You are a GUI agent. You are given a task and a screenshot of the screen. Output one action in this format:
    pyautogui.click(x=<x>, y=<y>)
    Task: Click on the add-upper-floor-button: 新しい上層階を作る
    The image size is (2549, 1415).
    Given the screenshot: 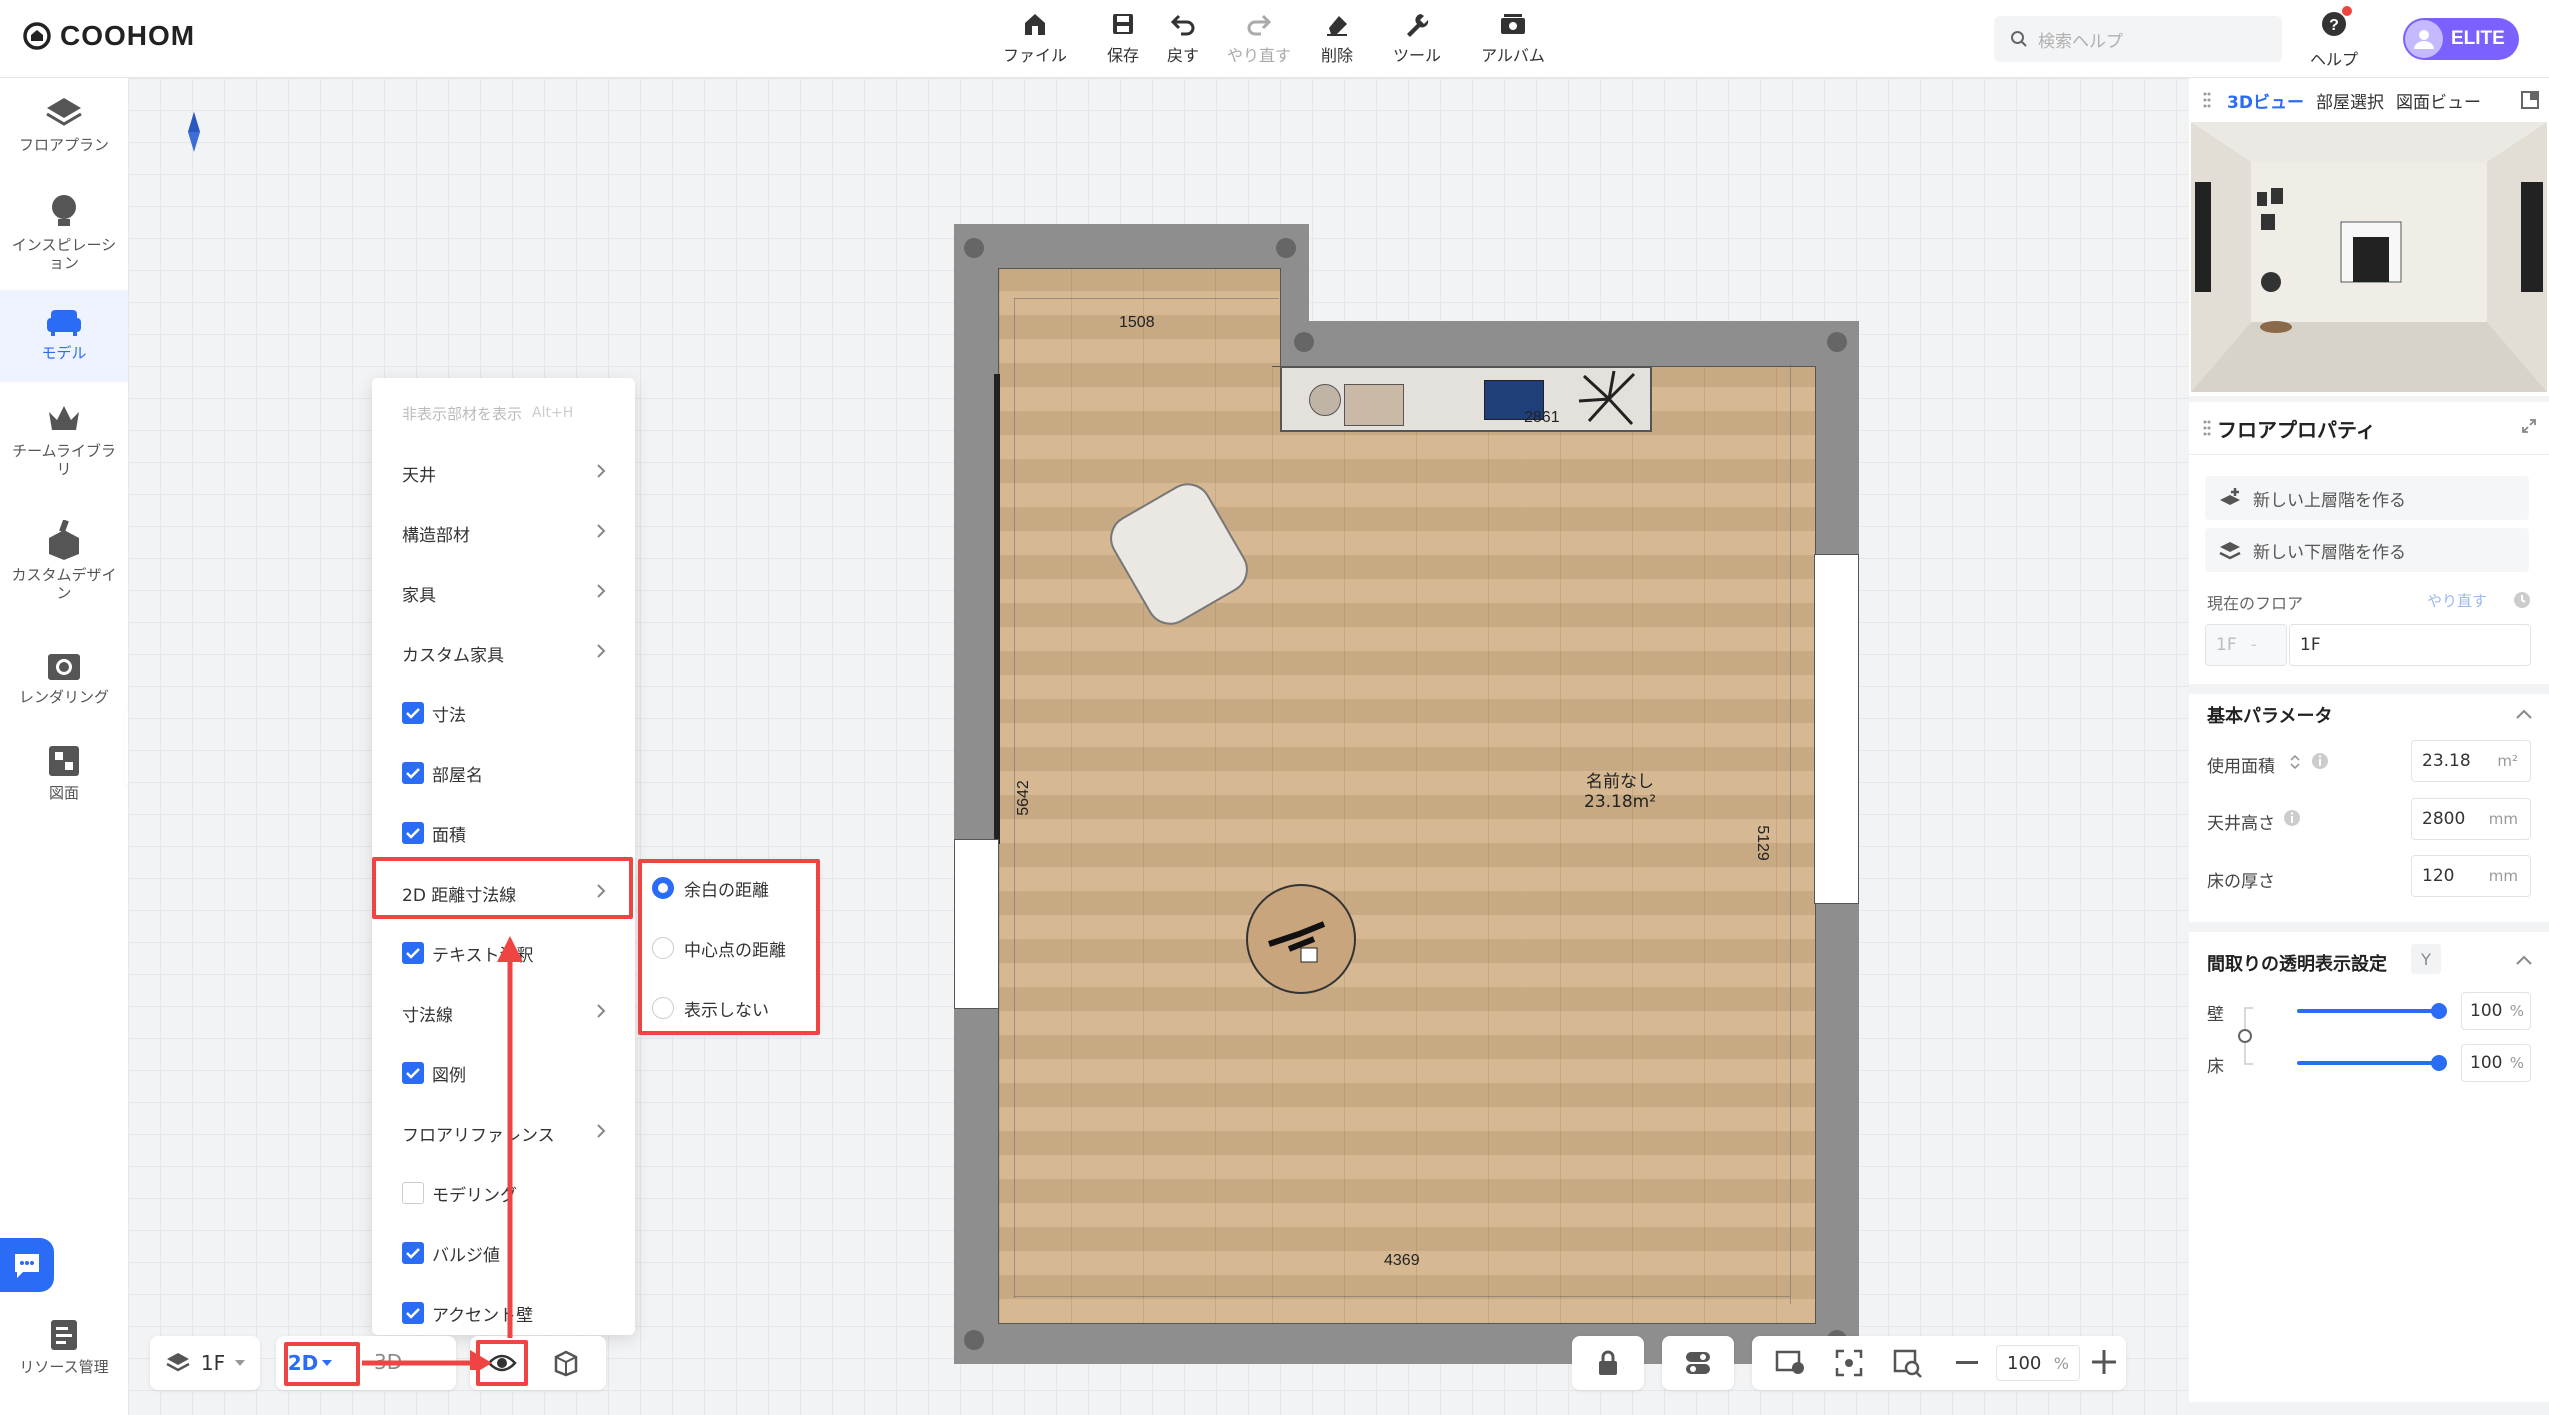 What is the action you would take?
    pyautogui.click(x=2367, y=498)
    